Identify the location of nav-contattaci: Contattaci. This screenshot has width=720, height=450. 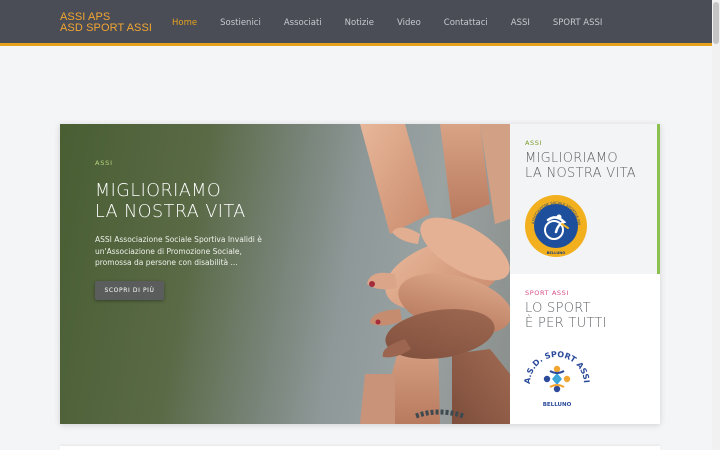
(466, 23).